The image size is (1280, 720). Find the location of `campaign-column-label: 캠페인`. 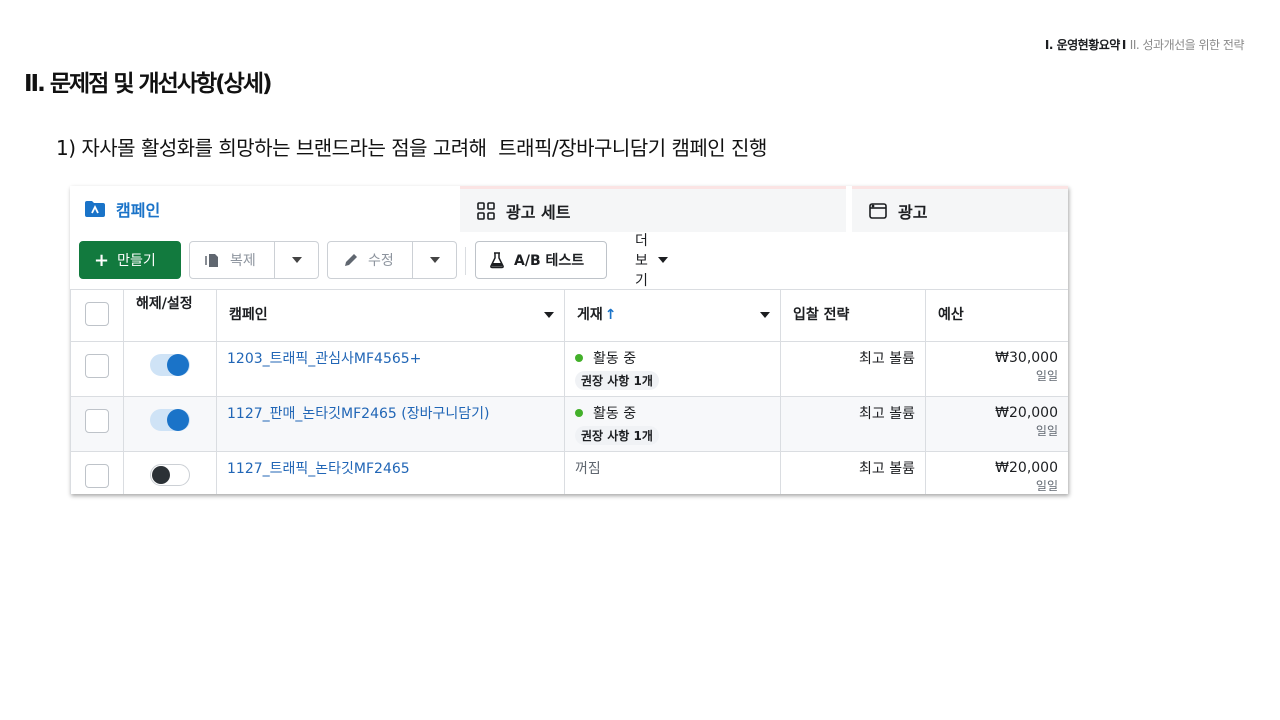

campaign-column-label: 캠페인 is located at coordinates (248, 315).